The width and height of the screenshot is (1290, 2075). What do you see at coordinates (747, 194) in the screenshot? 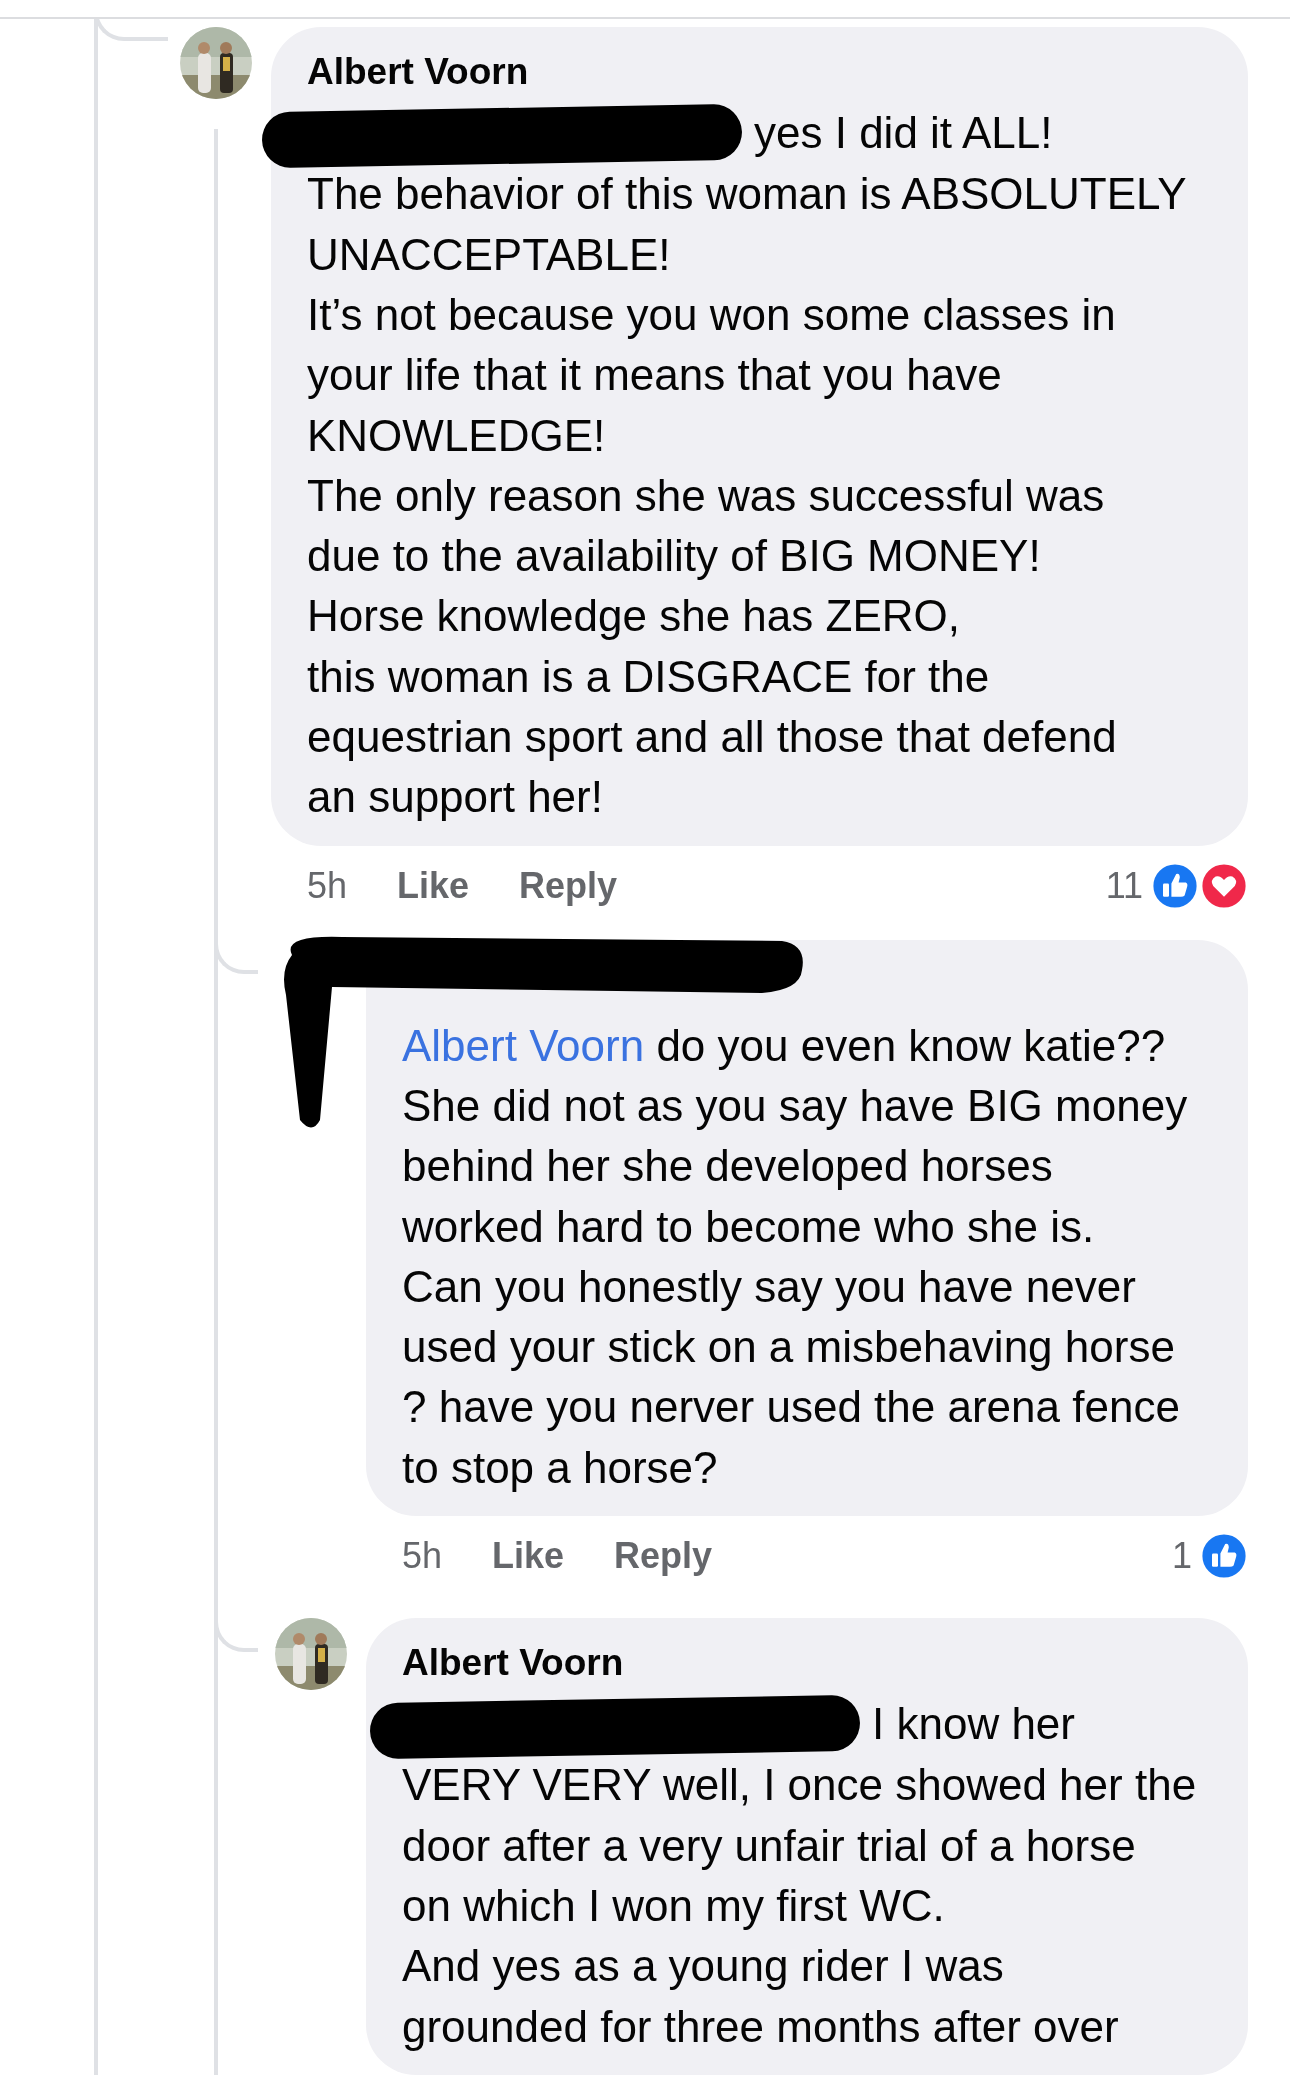
I see `comment-text: The behavior of this woman is ABSOLUTELY` at bounding box center [747, 194].